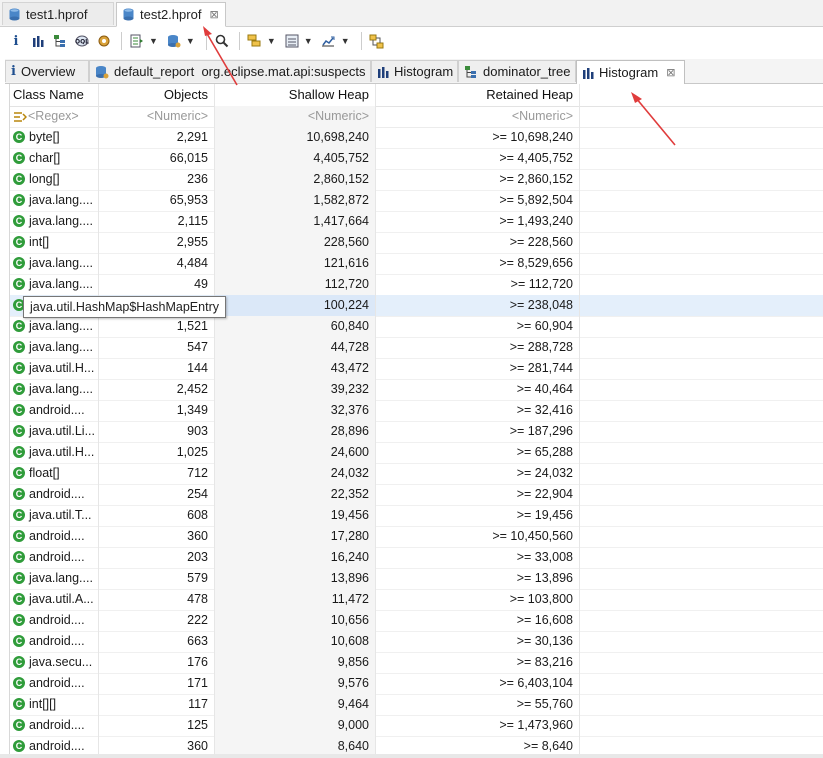 This screenshot has width=823, height=758. Describe the element at coordinates (416, 327) in the screenshot. I see `table-row: Cjava.lang.... 1,521 60,840 >= 60,904` at that location.